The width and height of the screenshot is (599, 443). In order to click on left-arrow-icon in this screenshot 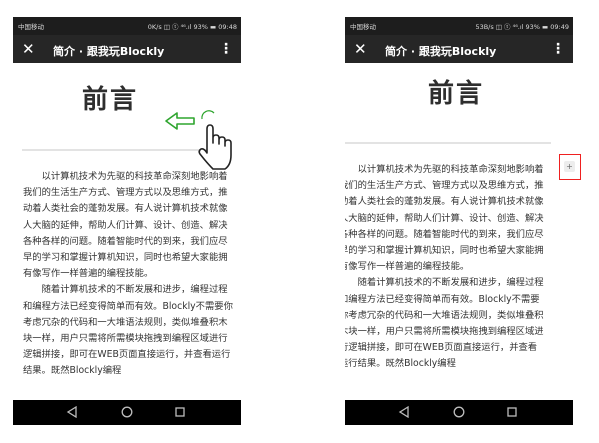, I will do `click(180, 121)`.